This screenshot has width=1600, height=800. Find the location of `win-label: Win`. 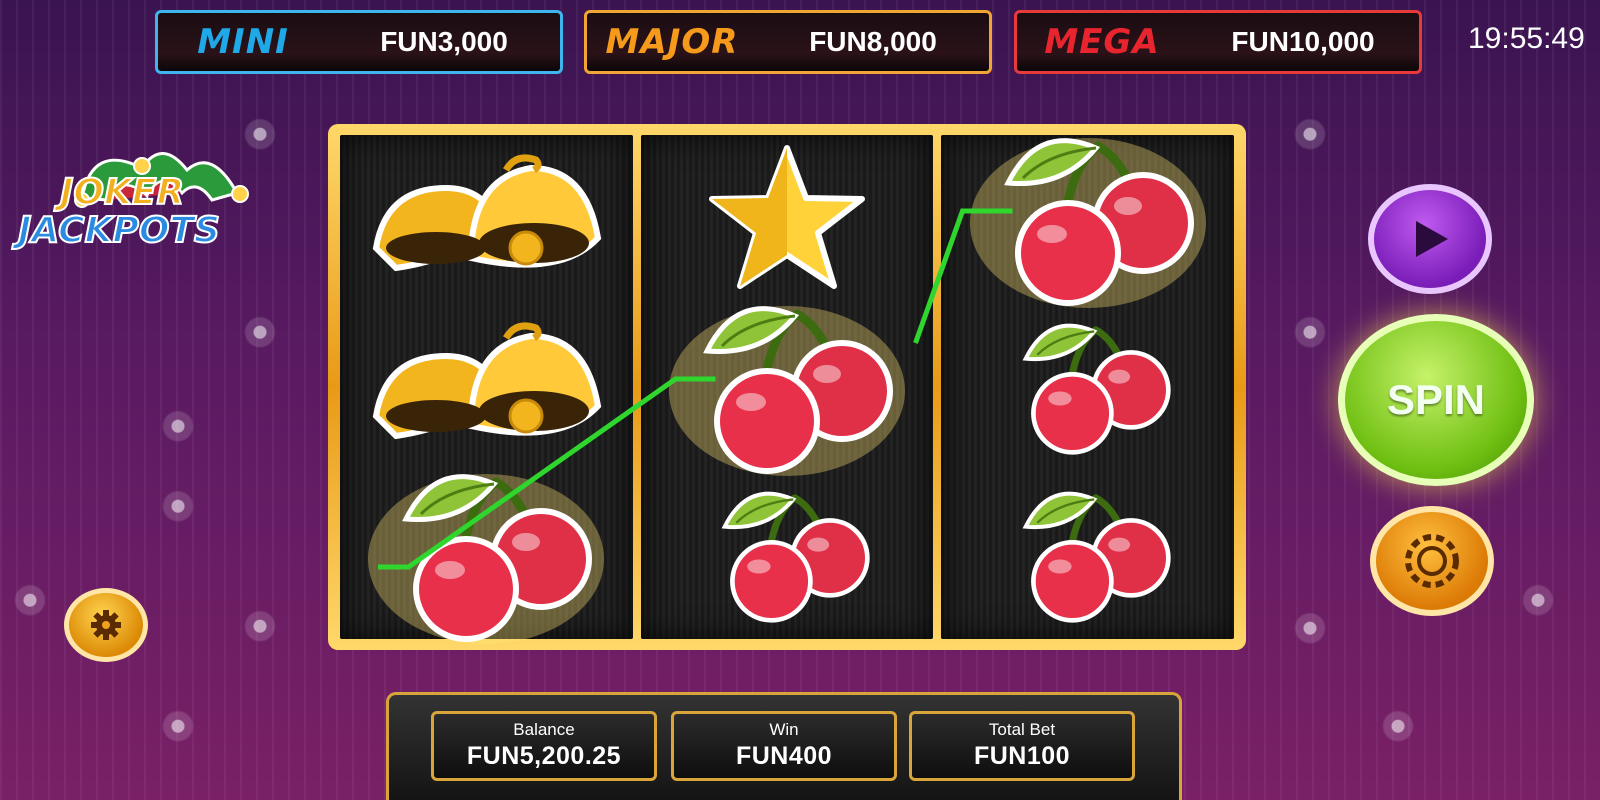

win-label: Win is located at coordinates (784, 729).